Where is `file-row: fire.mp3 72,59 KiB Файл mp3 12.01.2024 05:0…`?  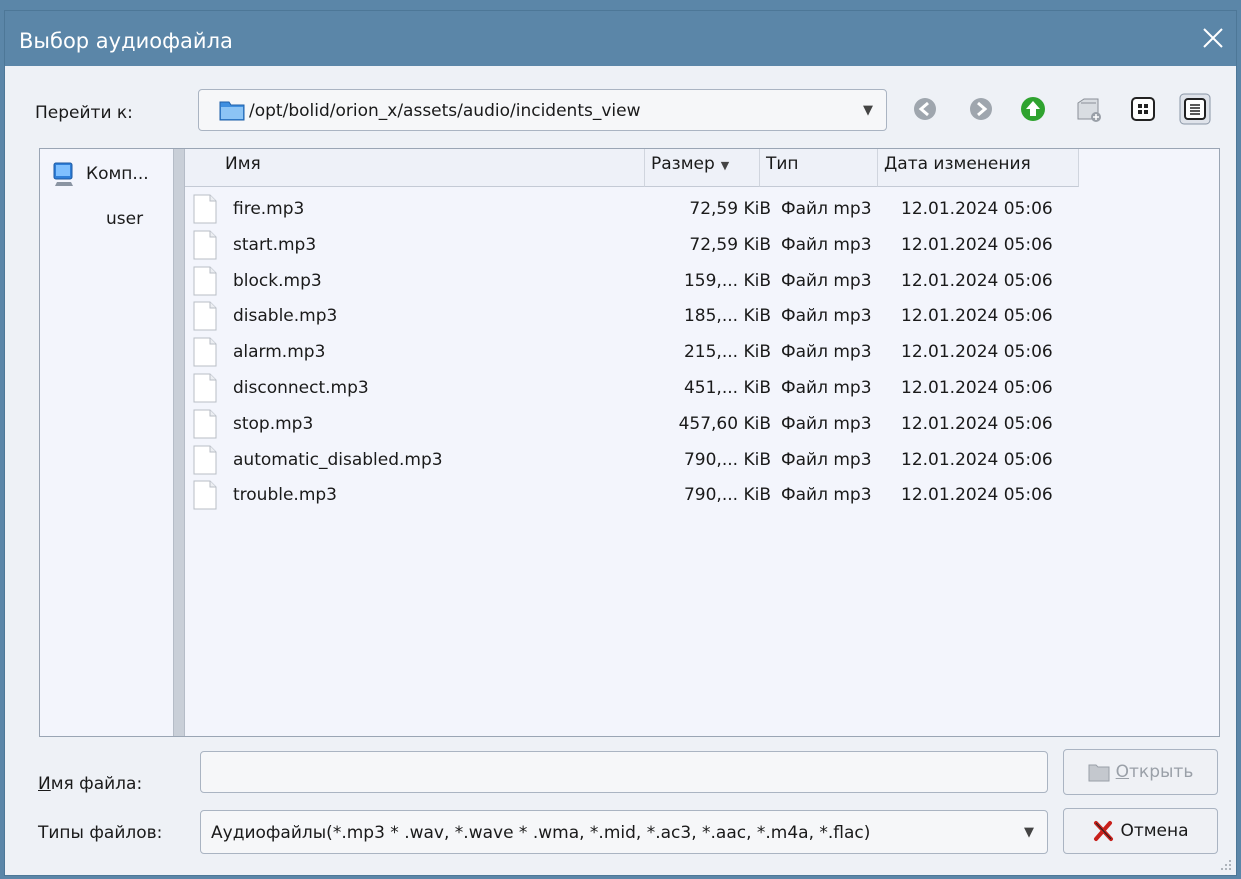 file-row: fire.mp3 72,59 KiB Файл mp3 12.01.2024 05:0… is located at coordinates (635, 209).